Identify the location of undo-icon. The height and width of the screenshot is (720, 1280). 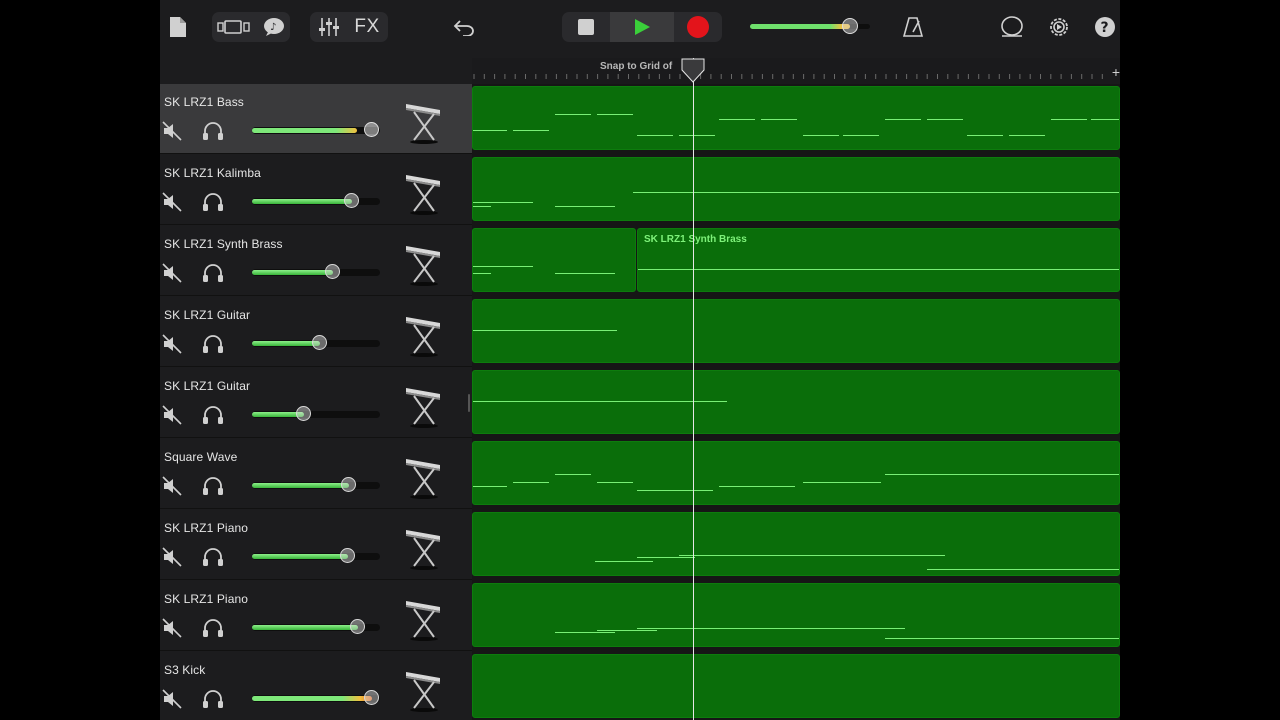
(464, 27).